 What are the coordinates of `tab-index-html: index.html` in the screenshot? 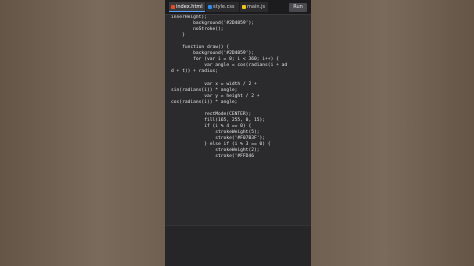 It's located at (187, 7).